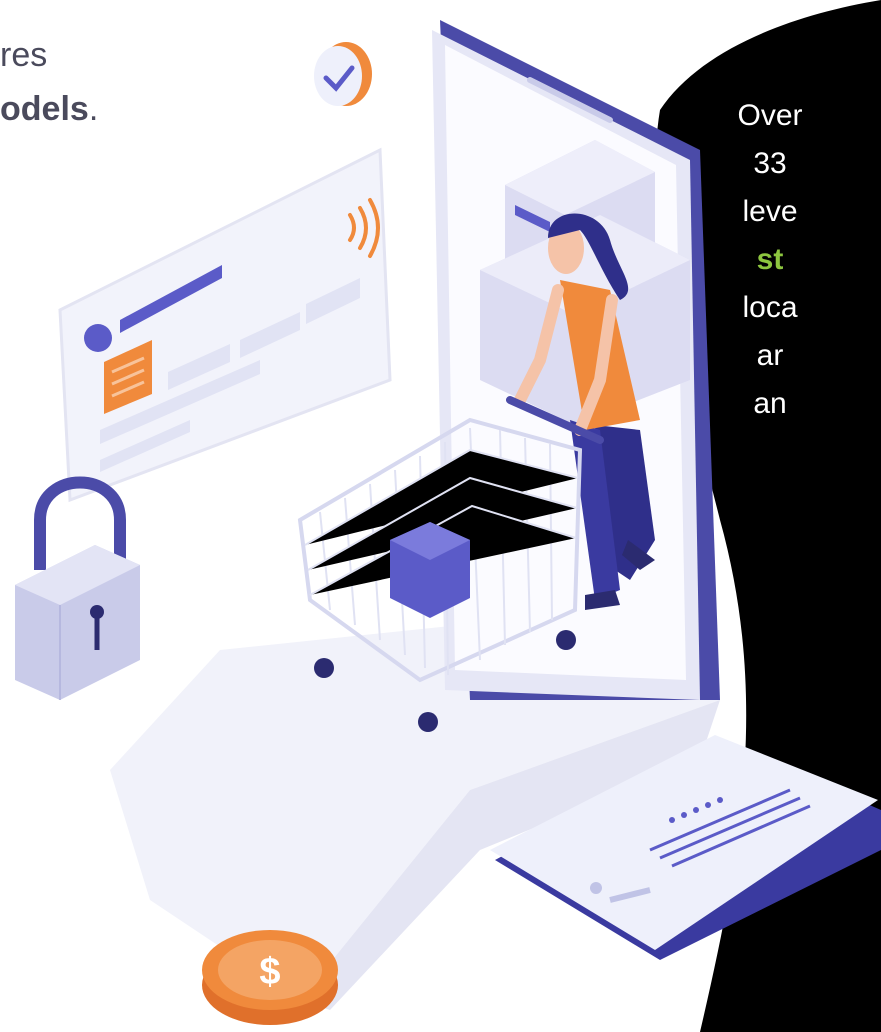 Image resolution: width=881 pixels, height=1032 pixels. What do you see at coordinates (770, 115) in the screenshot?
I see `right-text-line: Over` at bounding box center [770, 115].